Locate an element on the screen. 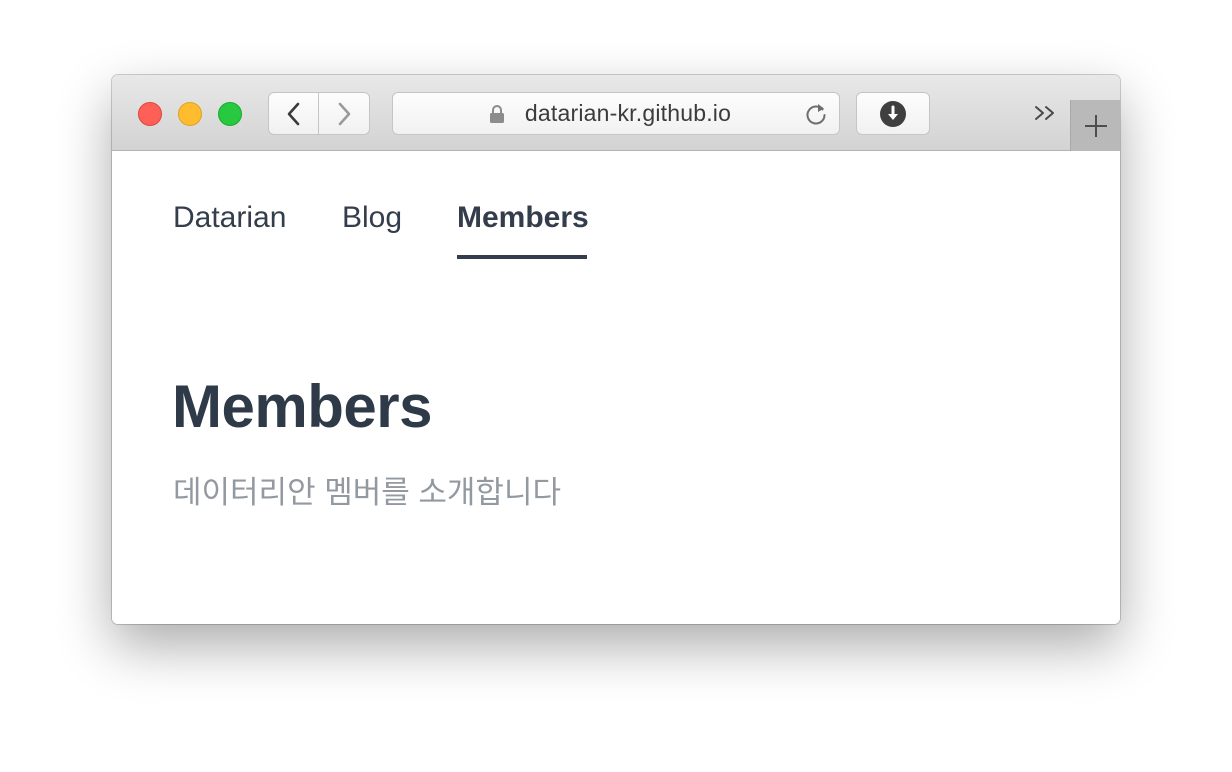 The image size is (1232, 772). chevron-right-icon is located at coordinates (344, 113).